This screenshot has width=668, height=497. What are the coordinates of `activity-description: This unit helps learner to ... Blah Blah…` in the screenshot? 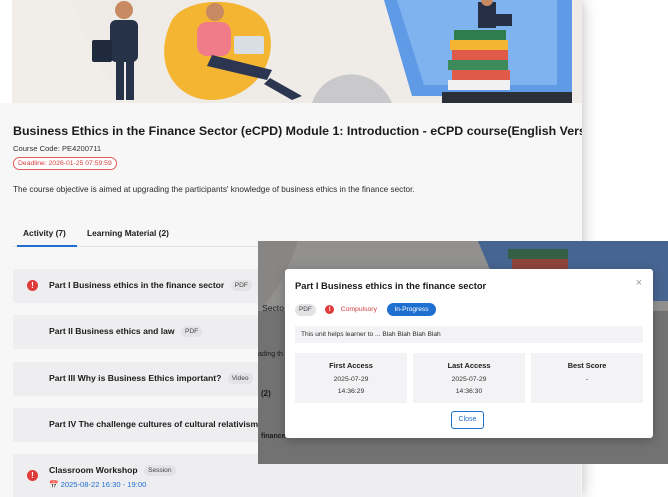 It's located at (469, 334).